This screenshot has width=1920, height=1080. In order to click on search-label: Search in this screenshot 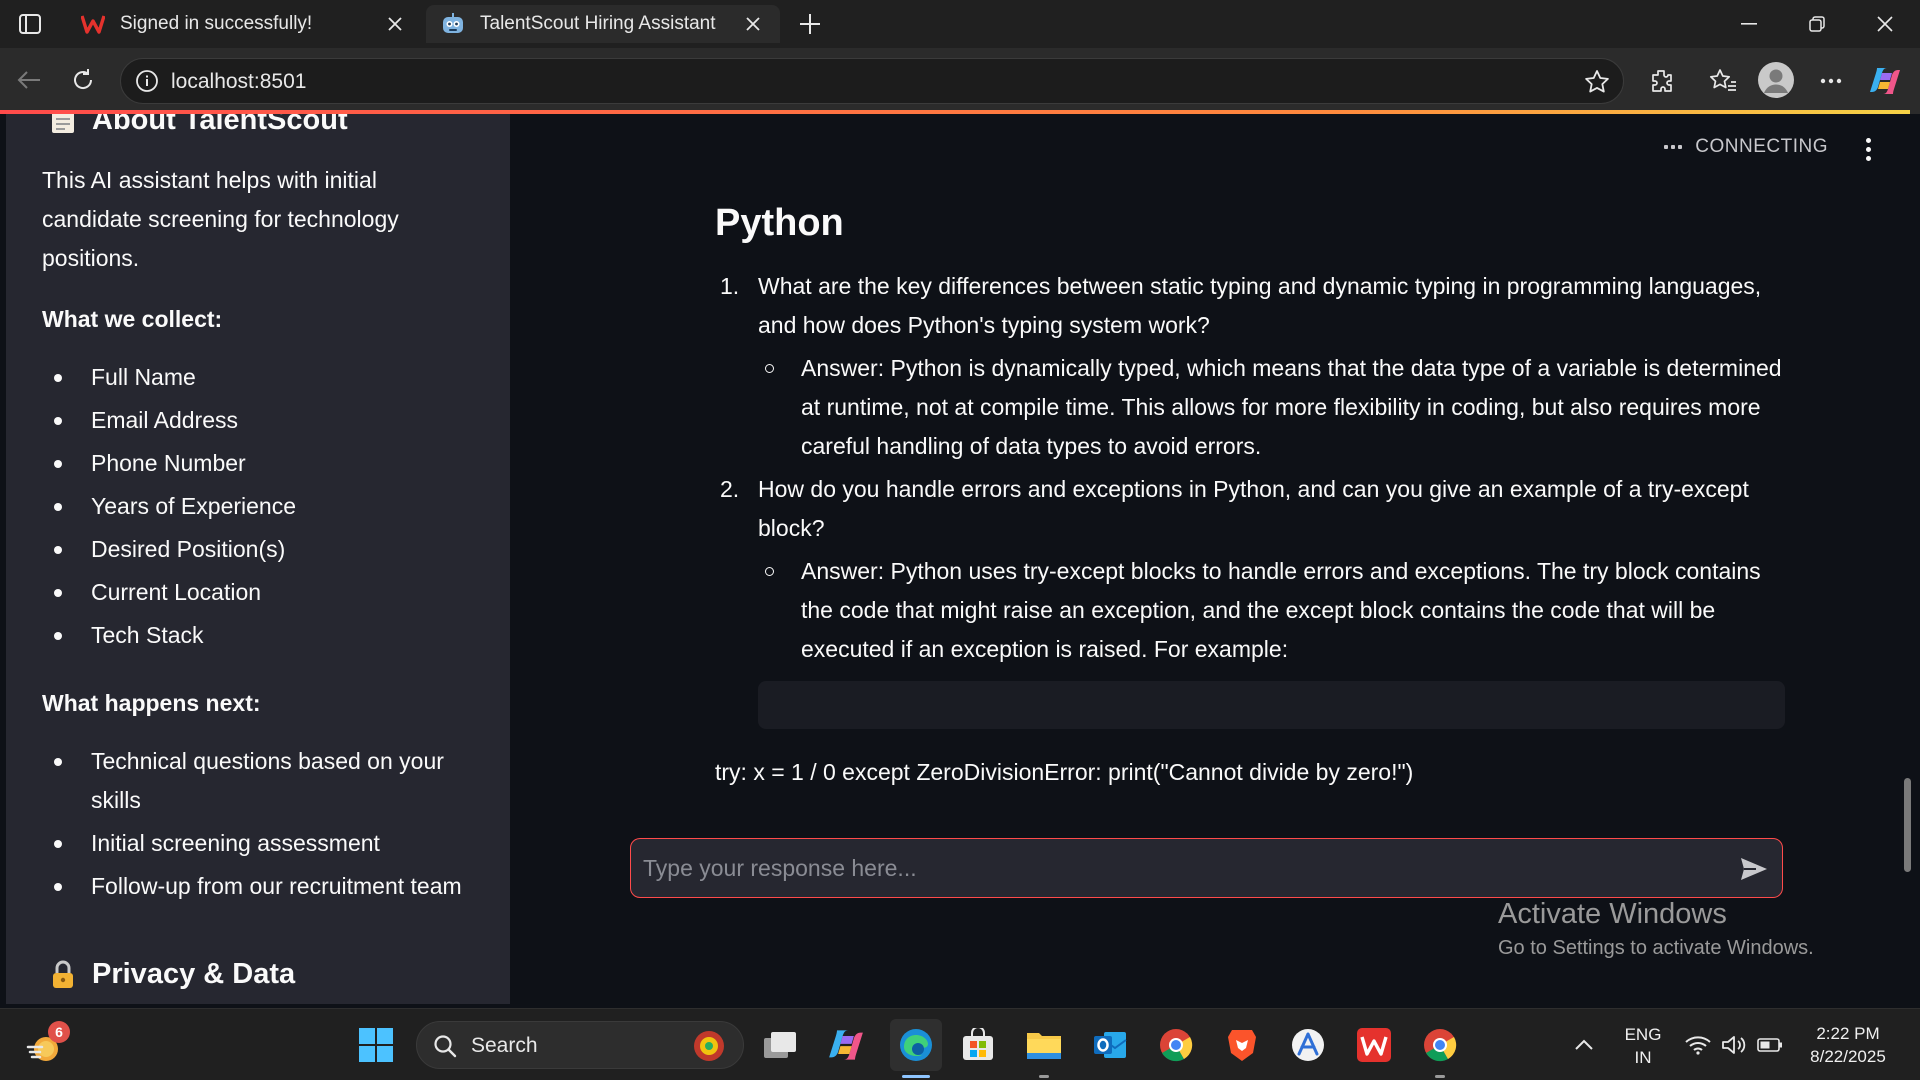, I will do `click(504, 1045)`.